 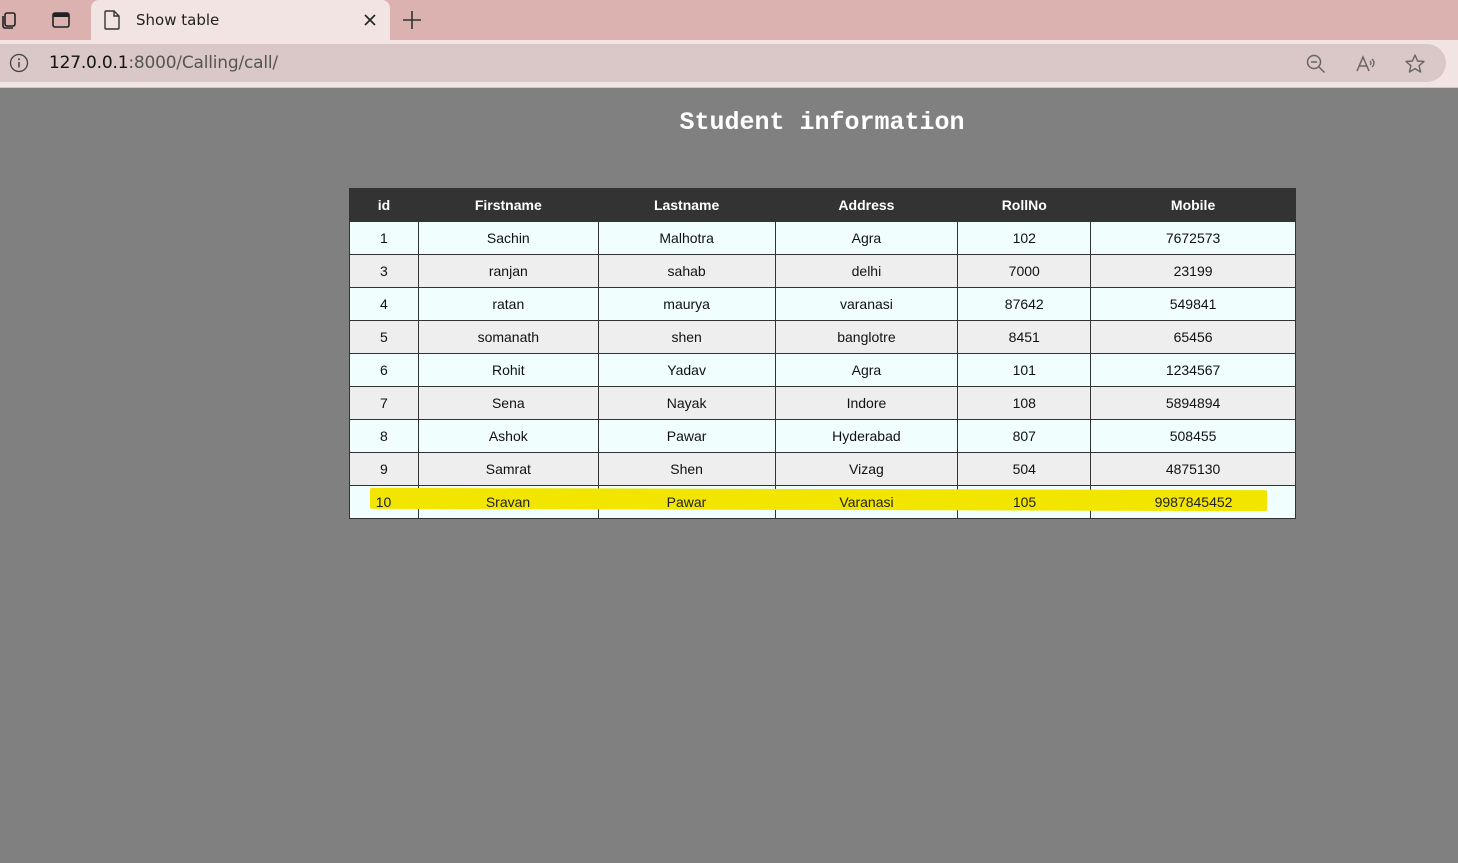 I want to click on cell-id: 6, so click(x=384, y=370).